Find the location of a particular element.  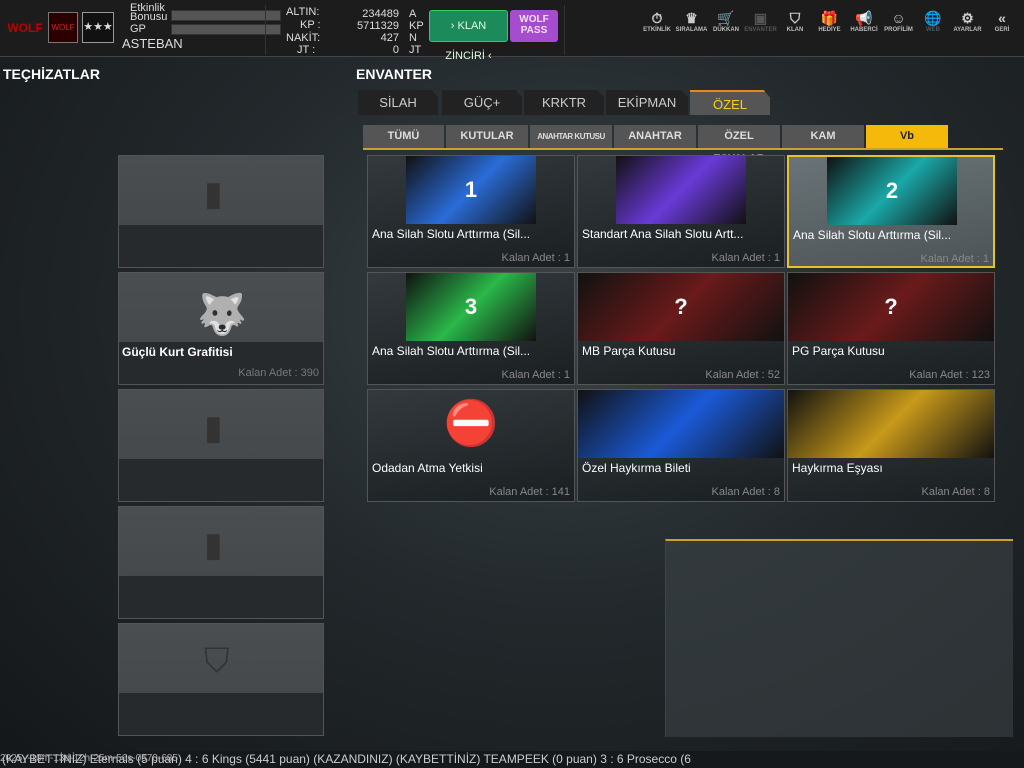

nav-web: 🌐 WEB is located at coordinates (933, 21).